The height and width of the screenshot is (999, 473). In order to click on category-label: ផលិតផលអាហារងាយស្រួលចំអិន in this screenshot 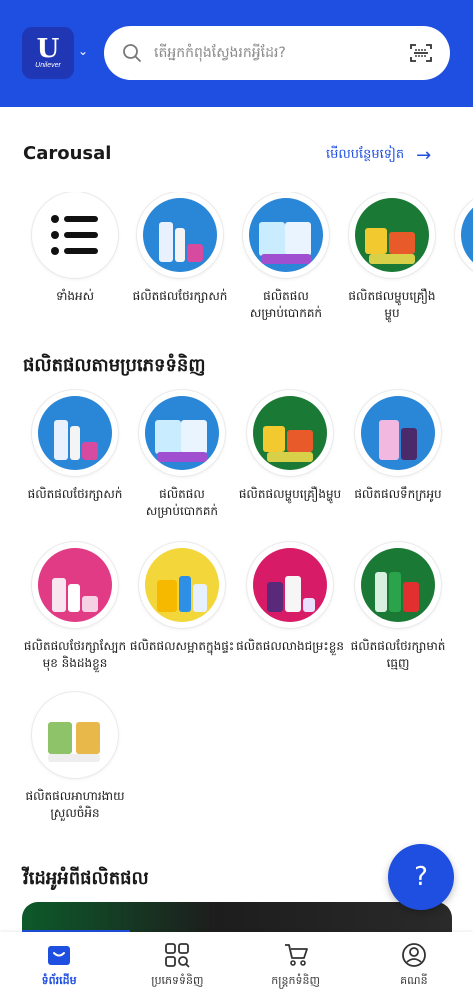, I will do `click(75, 804)`.